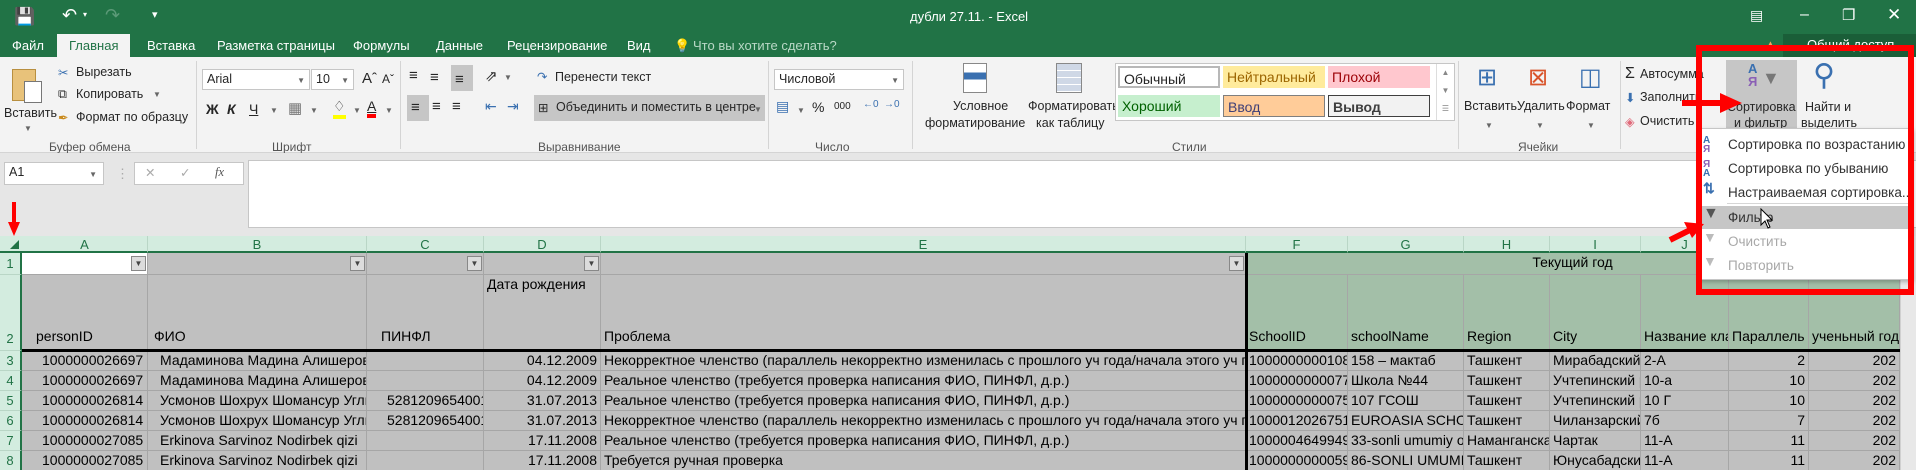 The width and height of the screenshot is (1916, 470). I want to click on data-cell: Наманганская, so click(1507, 441).